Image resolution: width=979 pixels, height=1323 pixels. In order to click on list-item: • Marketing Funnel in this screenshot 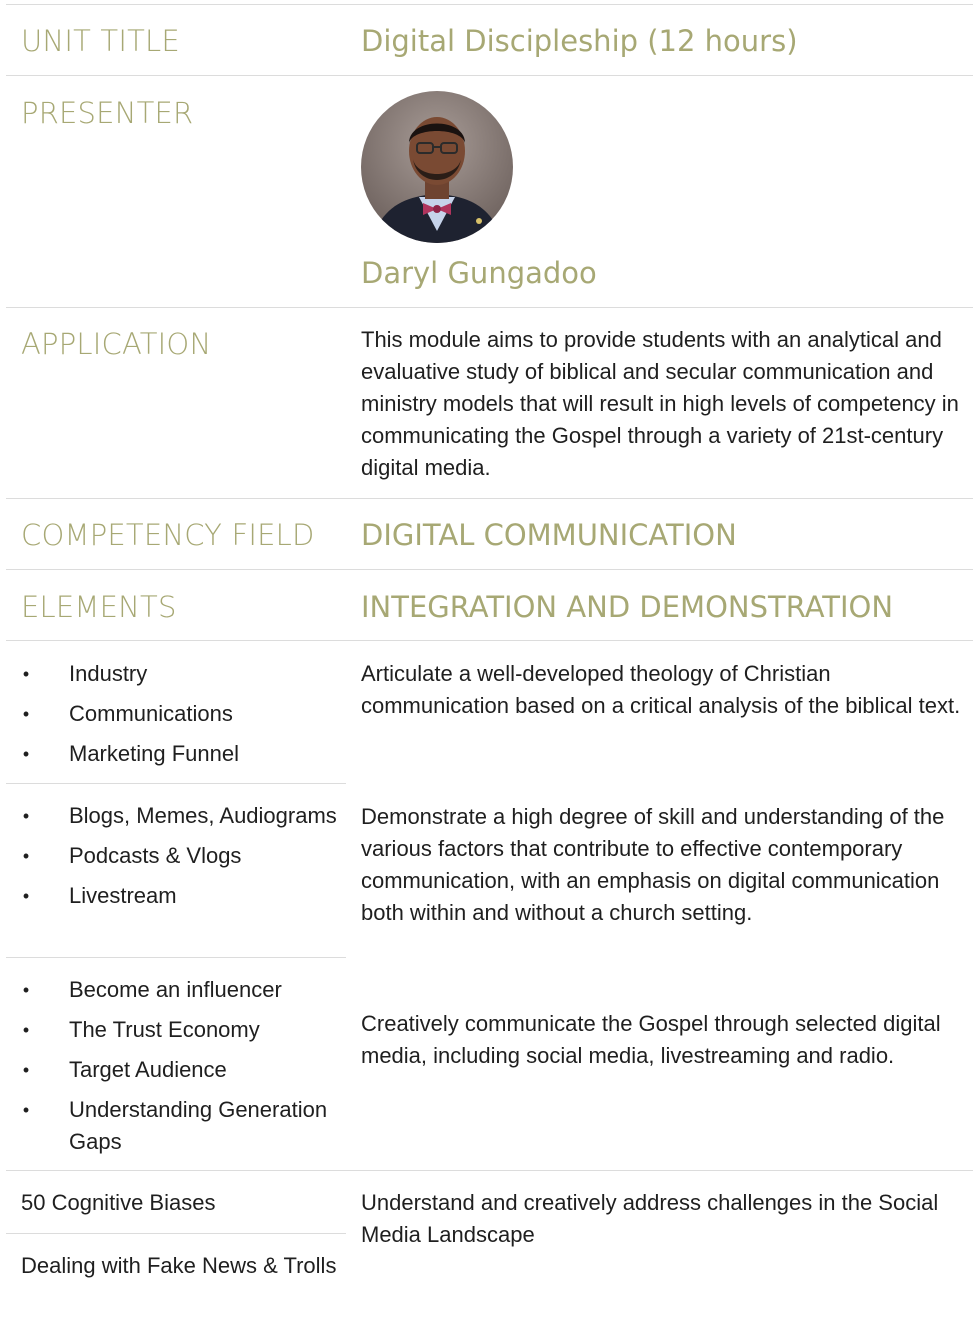, I will do `click(181, 754)`.